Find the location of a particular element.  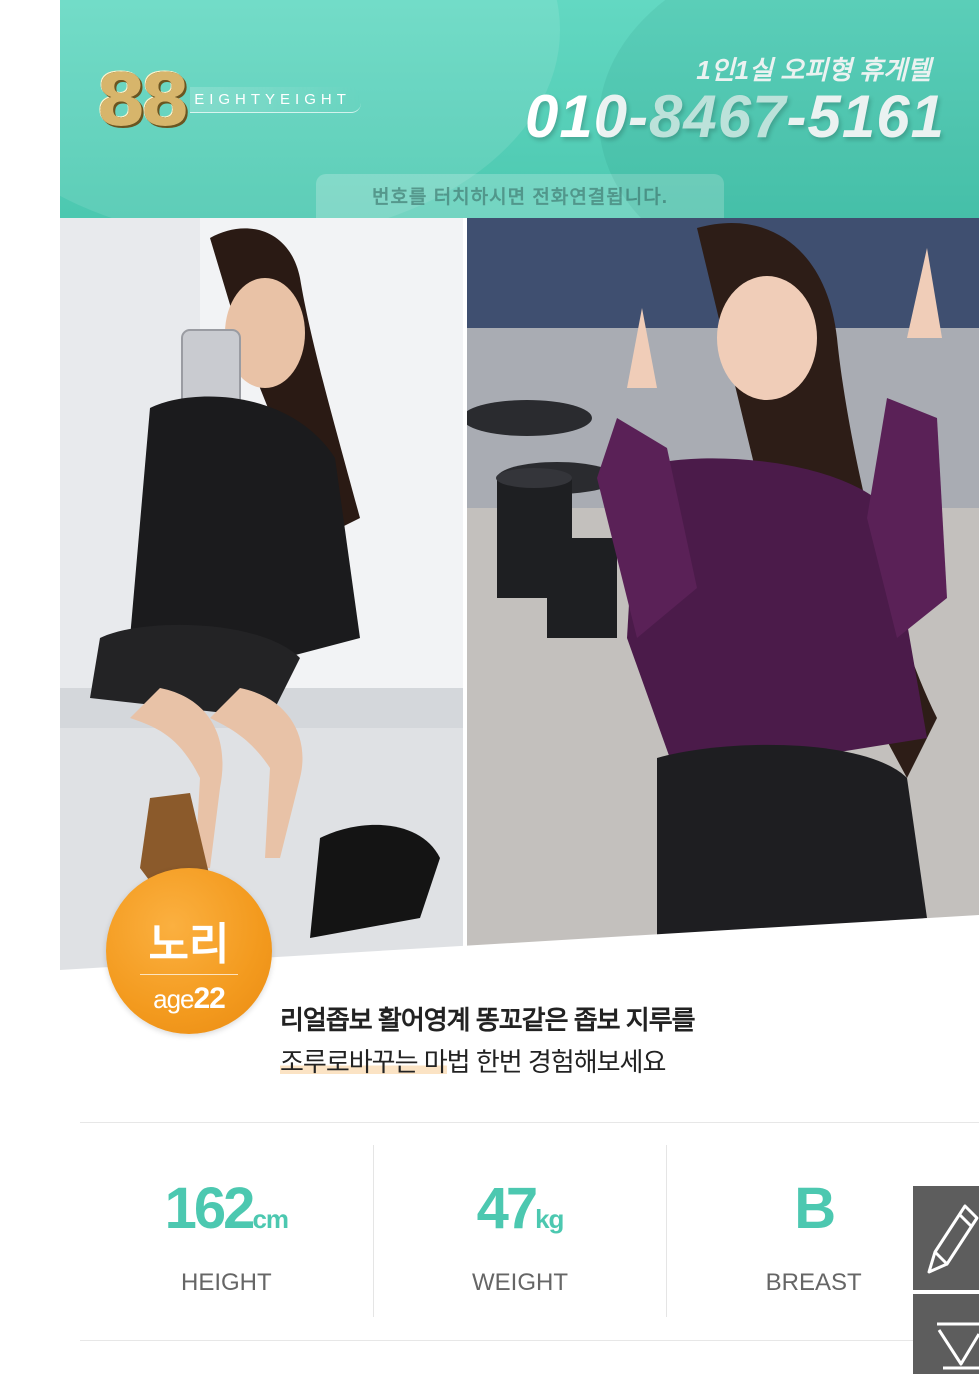

stat-value: 47kg is located at coordinates (520, 1210).